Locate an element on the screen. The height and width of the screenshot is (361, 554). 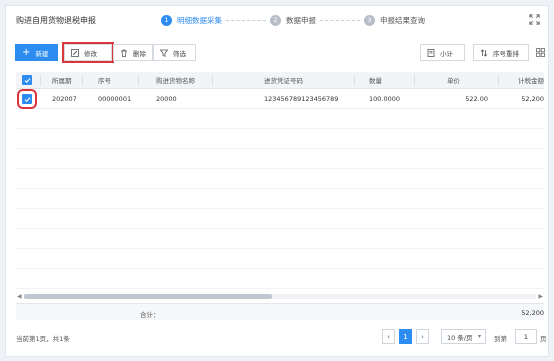
step-1: 1 明细数据采集 is located at coordinates (191, 20).